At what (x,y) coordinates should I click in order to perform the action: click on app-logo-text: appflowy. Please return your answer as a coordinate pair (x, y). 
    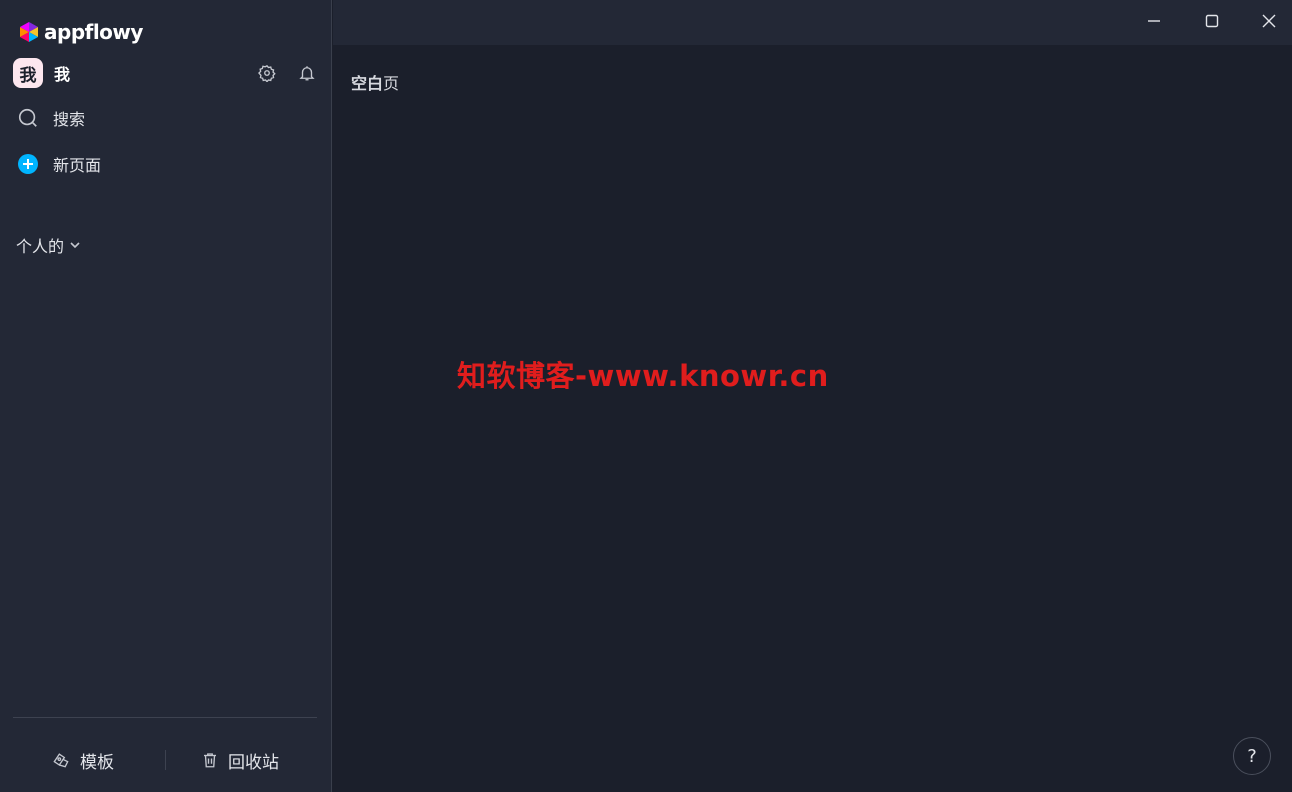
    Looking at the image, I should click on (93, 32).